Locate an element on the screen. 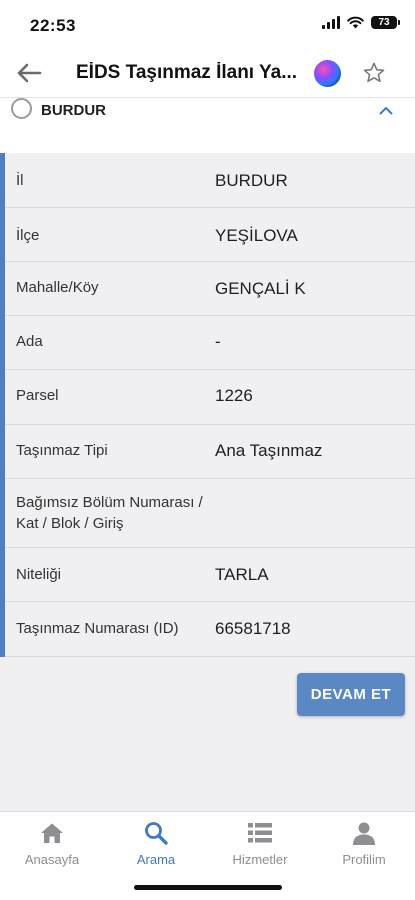 This screenshot has width=415, height=900. battery-level: 73 is located at coordinates (384, 22).